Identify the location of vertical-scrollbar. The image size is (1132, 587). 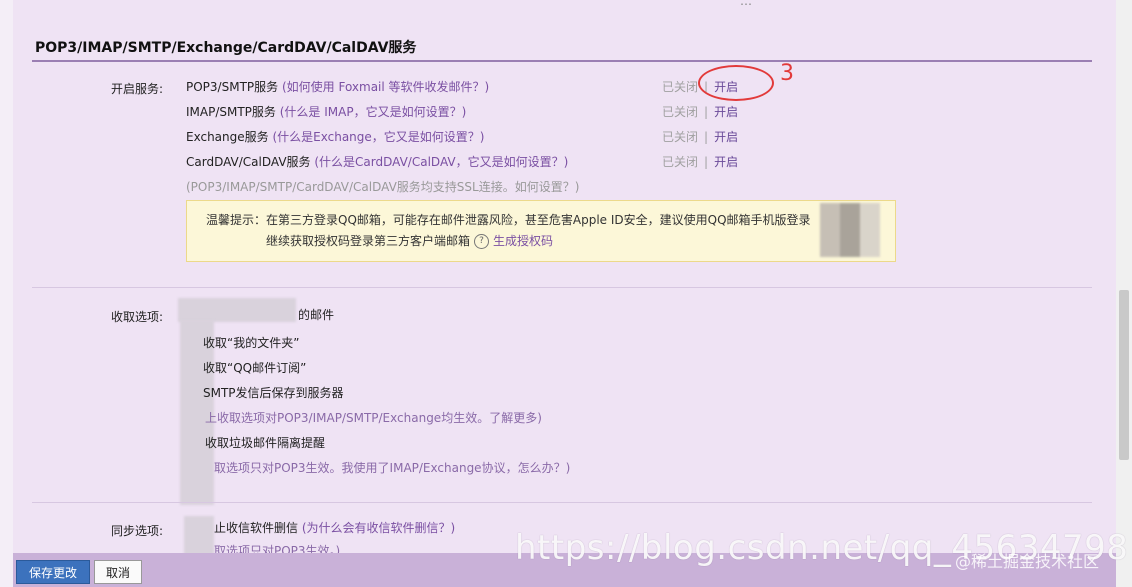
(1124, 293).